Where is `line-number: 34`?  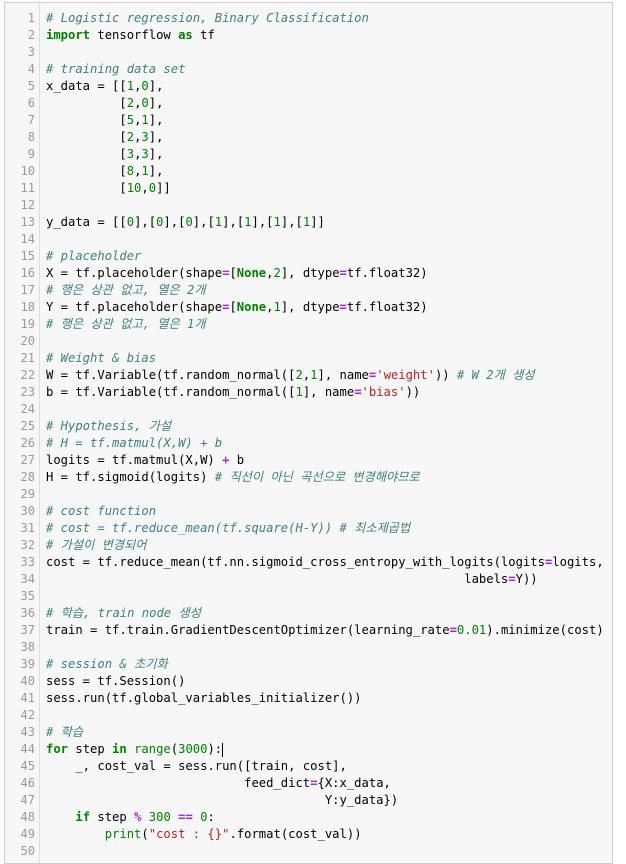
line-number: 34 is located at coordinates (27, 579).